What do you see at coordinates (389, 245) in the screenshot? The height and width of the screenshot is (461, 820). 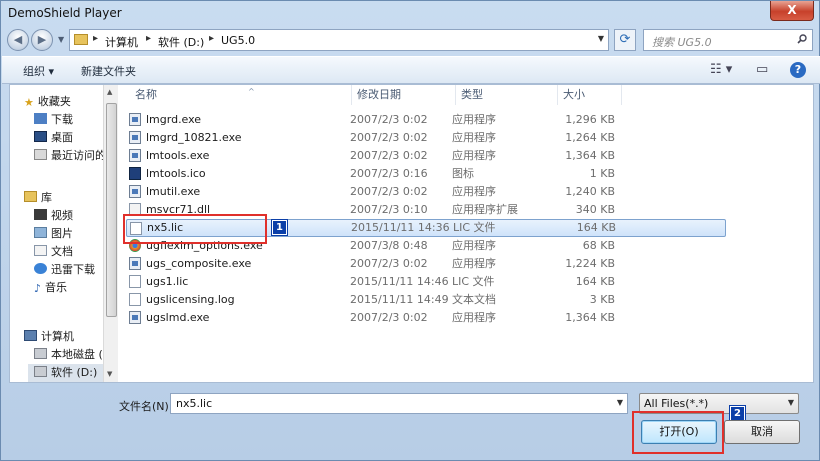 I see `file-modified: 2007/3/8 0:48` at bounding box center [389, 245].